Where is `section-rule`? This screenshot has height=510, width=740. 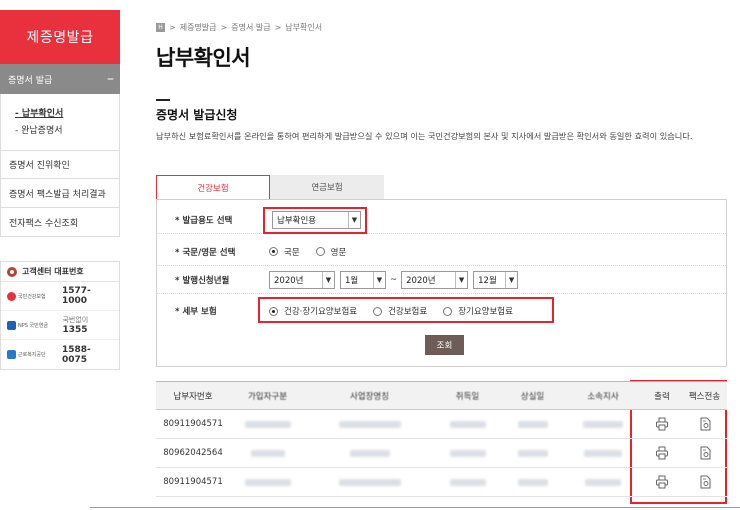
section-rule is located at coordinates (163, 100).